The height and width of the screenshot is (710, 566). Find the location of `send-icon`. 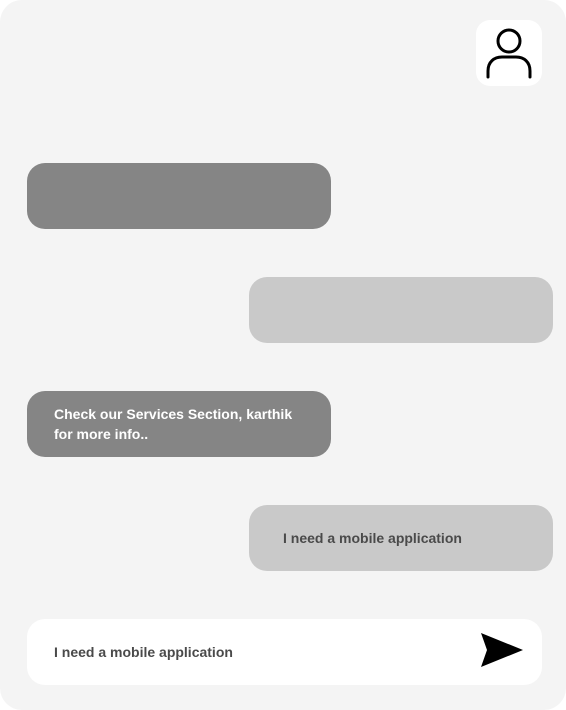

send-icon is located at coordinates (502, 652).